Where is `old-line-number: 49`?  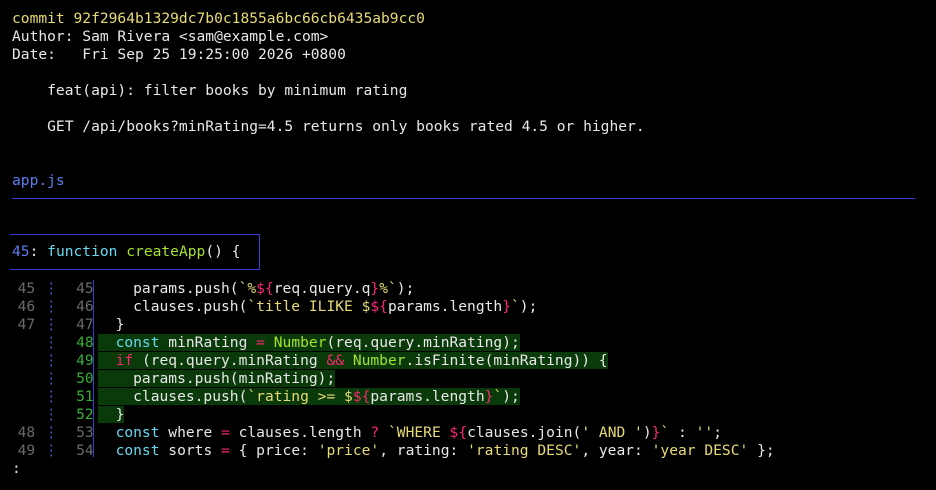 old-line-number: 49 is located at coordinates (18, 450).